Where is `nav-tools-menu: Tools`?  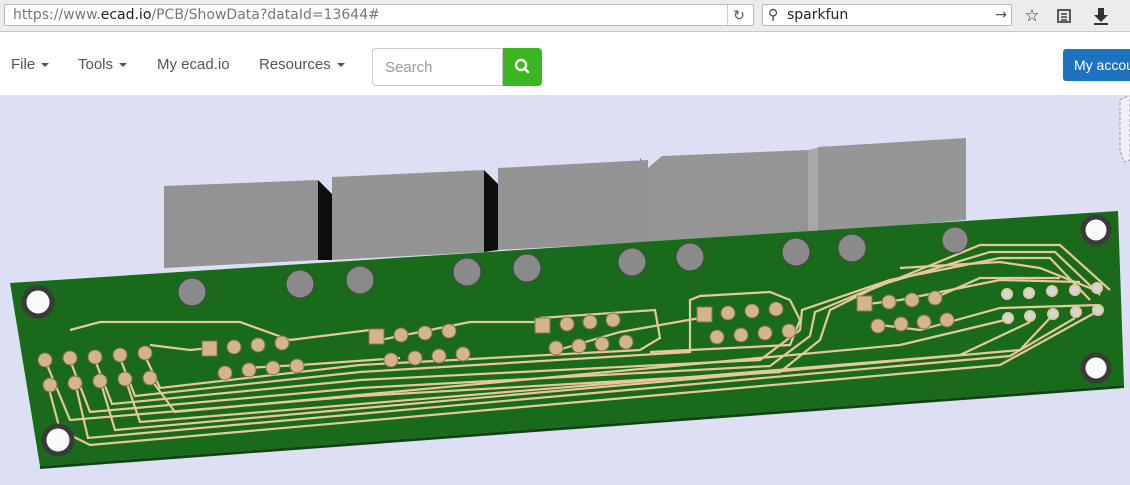 nav-tools-menu: Tools is located at coordinates (103, 64).